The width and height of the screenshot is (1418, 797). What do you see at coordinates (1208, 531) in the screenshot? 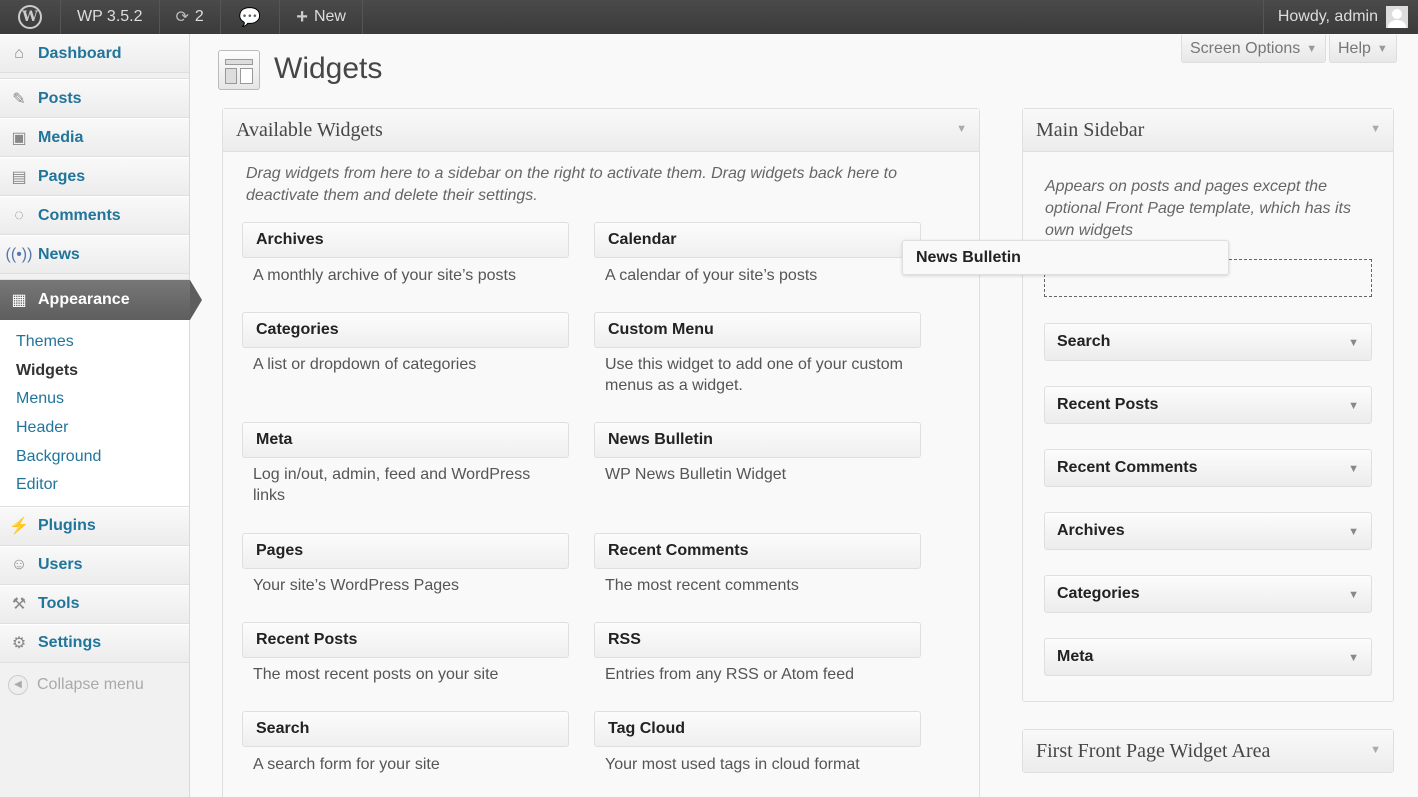
I see `sidebar-widget-archives: Archives ▼` at bounding box center [1208, 531].